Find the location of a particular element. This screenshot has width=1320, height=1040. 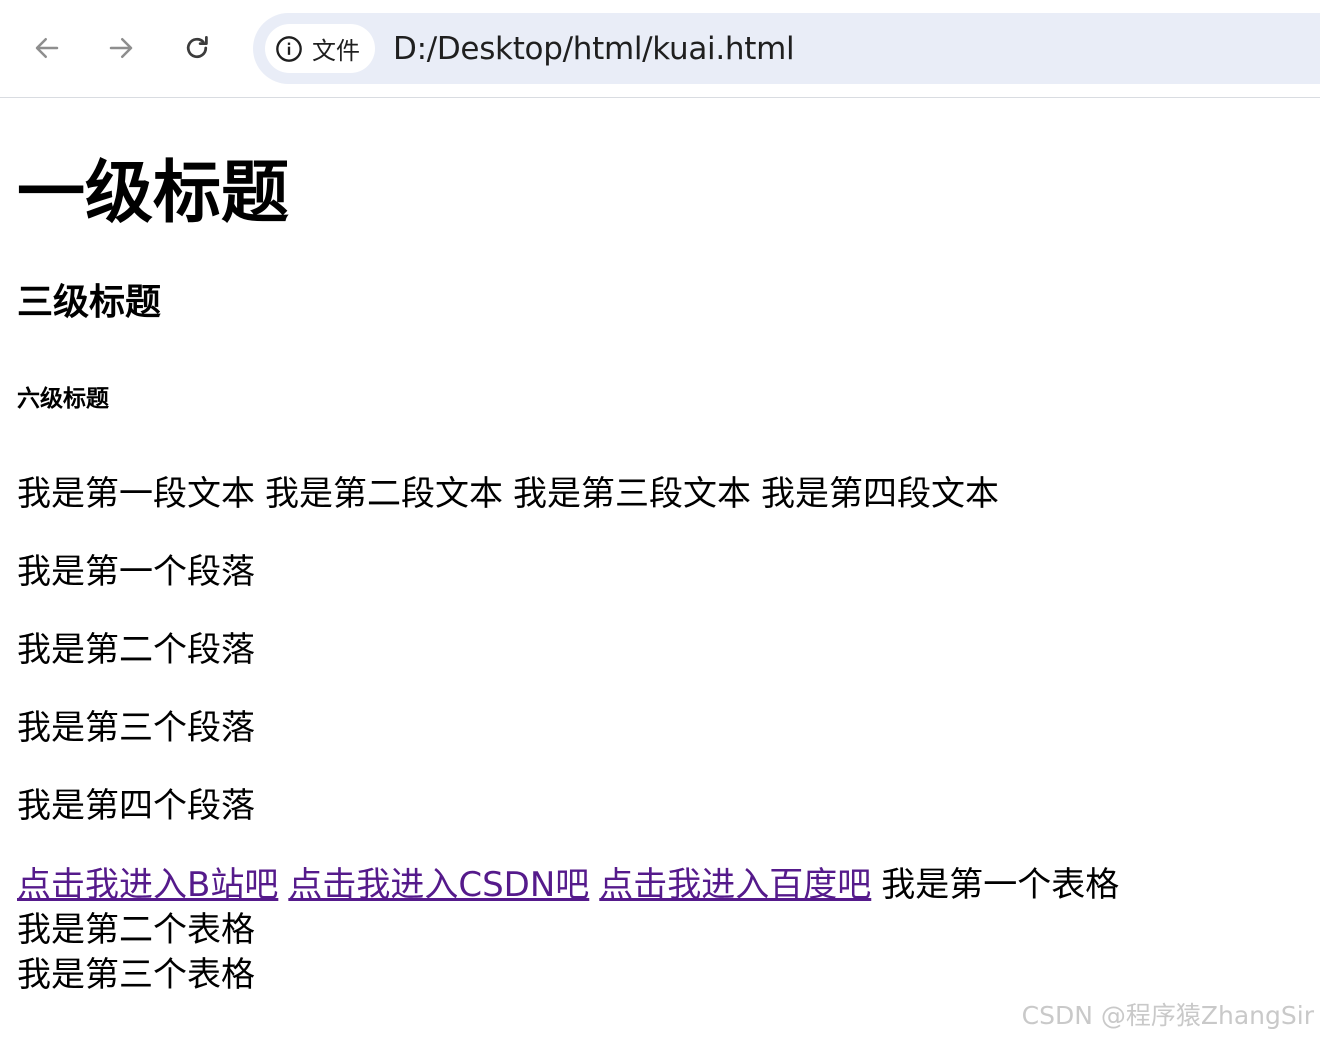

table-text: 我是第三个表格 is located at coordinates (136, 975).